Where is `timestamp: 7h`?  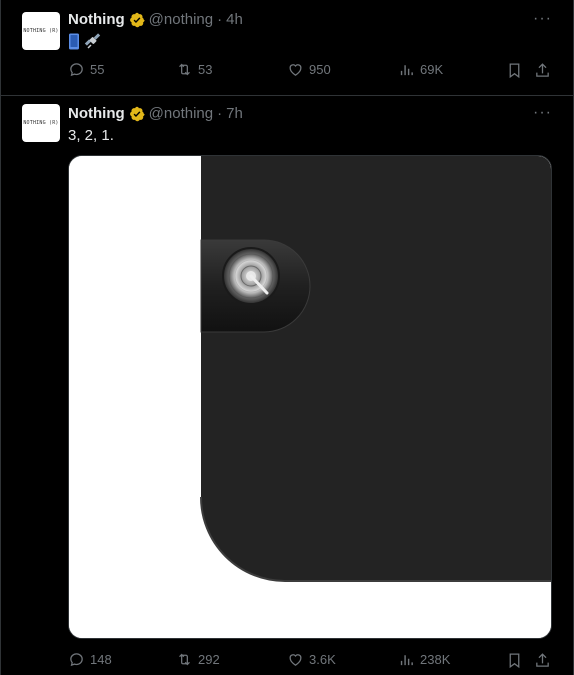
timestamp: 7h is located at coordinates (234, 114).